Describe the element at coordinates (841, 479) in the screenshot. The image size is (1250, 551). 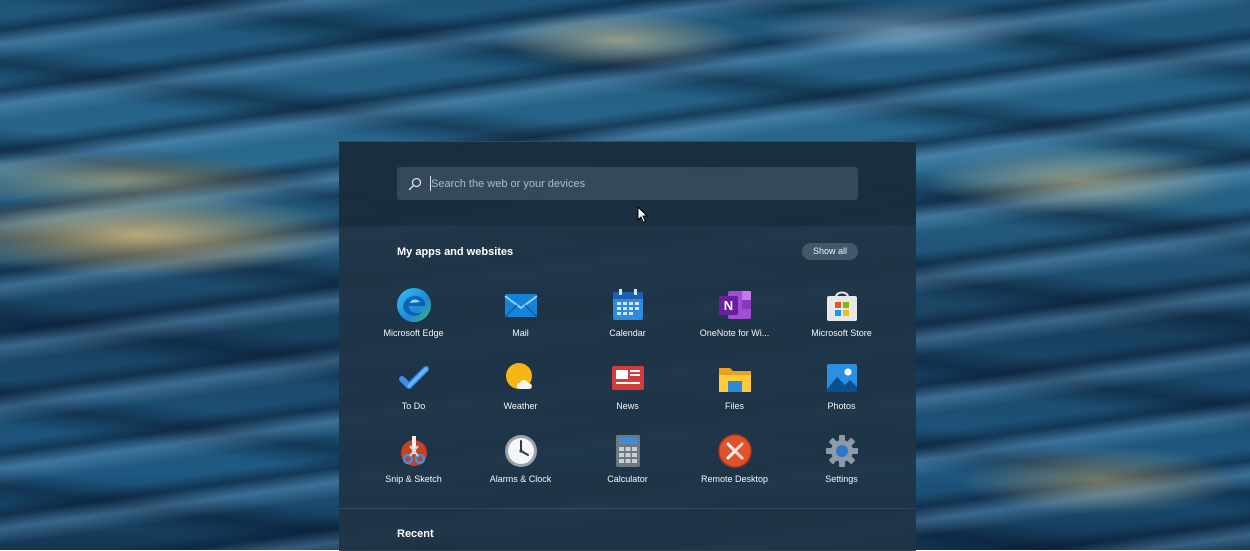
I see `app-label: Settings` at that location.